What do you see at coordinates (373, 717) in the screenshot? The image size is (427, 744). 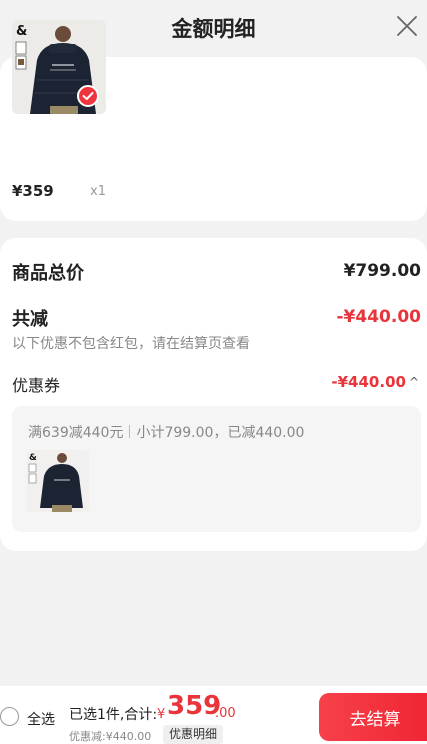 I see `checkout-button: 去结算` at bounding box center [373, 717].